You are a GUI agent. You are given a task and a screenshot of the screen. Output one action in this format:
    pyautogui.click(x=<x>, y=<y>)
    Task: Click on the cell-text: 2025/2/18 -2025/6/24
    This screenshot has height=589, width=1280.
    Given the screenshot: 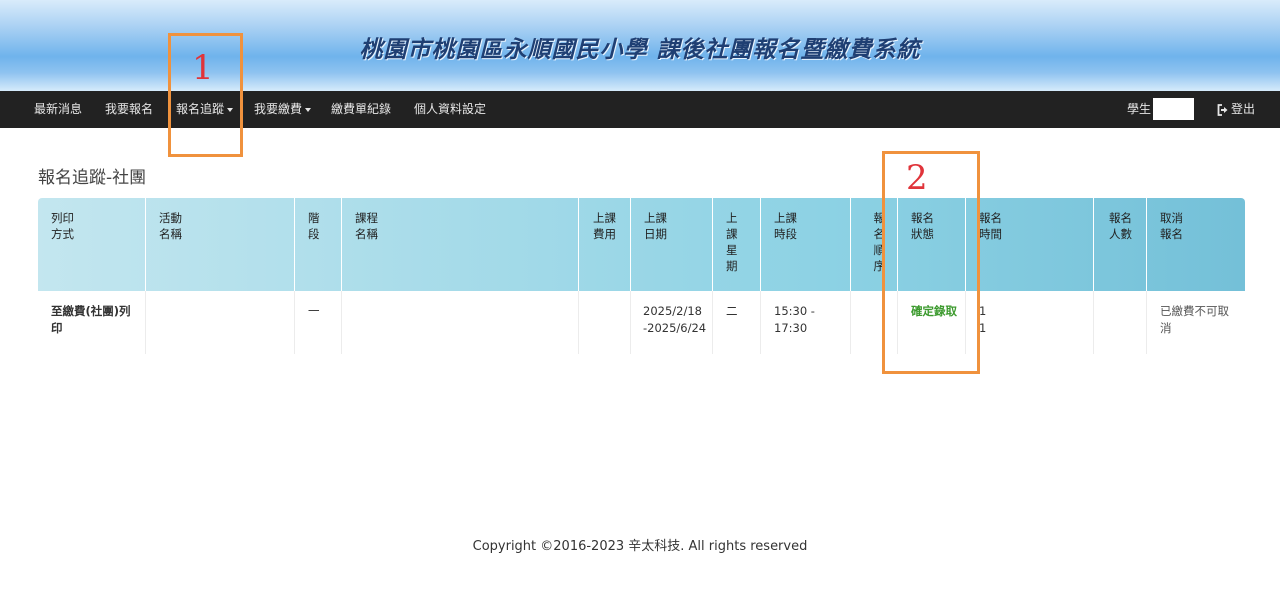 What is the action you would take?
    pyautogui.click(x=675, y=319)
    